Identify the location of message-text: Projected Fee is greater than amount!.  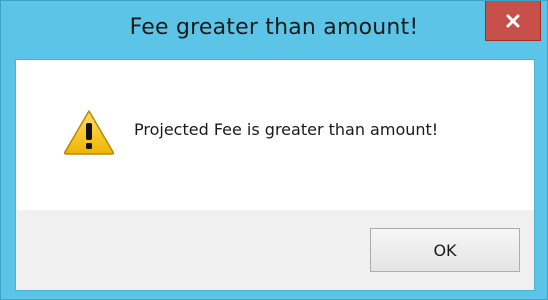
(286, 129).